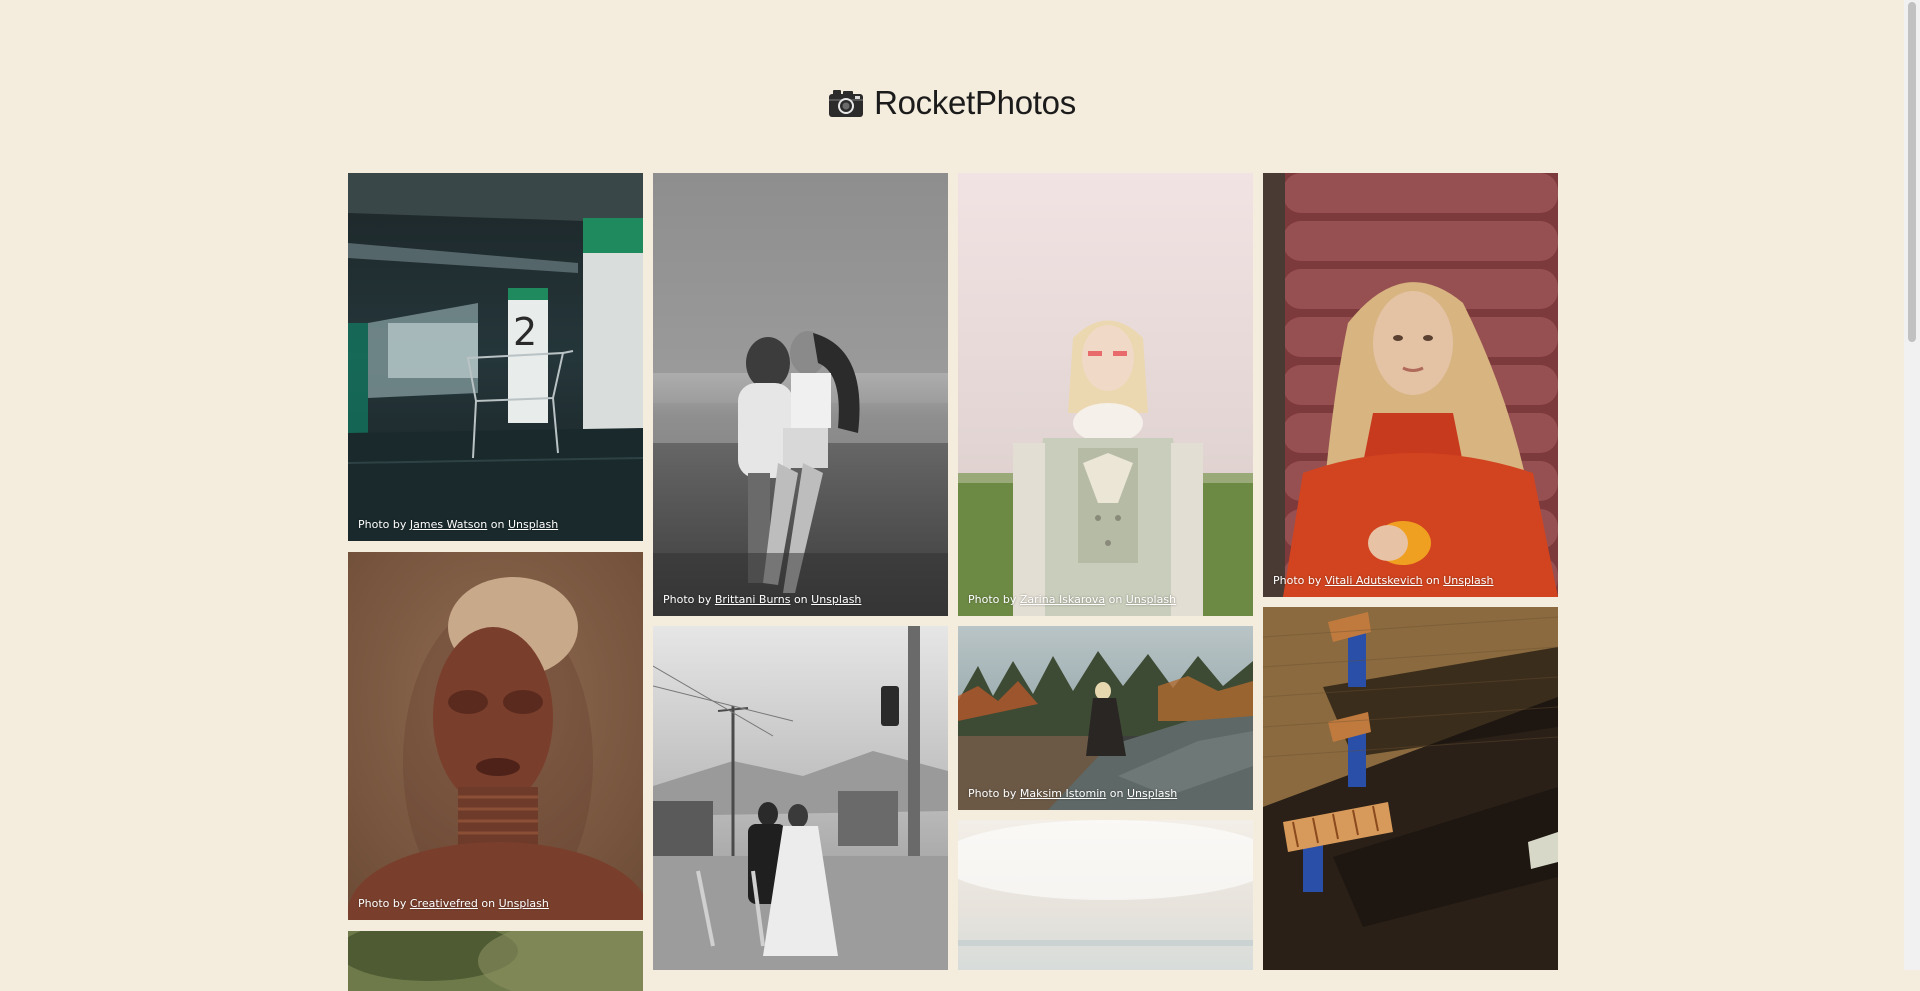 The image size is (1920, 991). I want to click on photo-credit: Photo by Maksim Istomin on Unsplash, so click(1072, 793).